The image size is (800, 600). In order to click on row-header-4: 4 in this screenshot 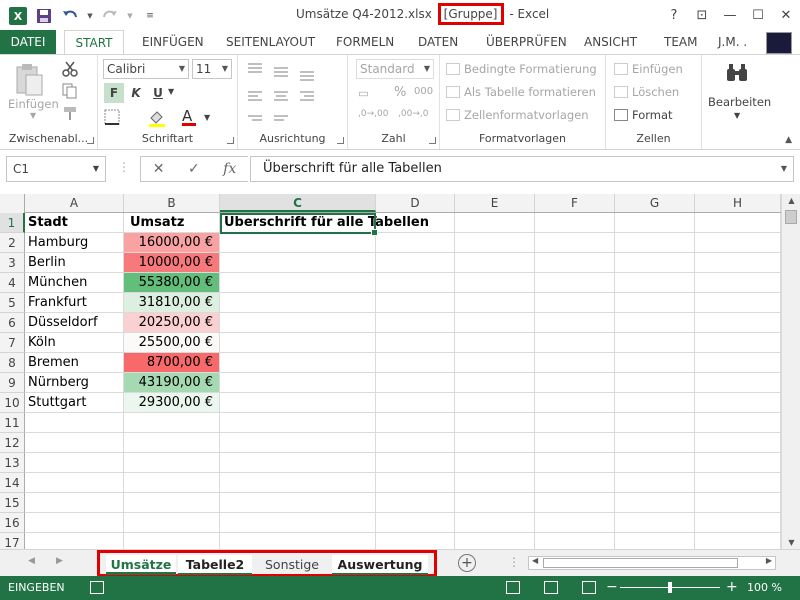, I will do `click(12, 283)`.